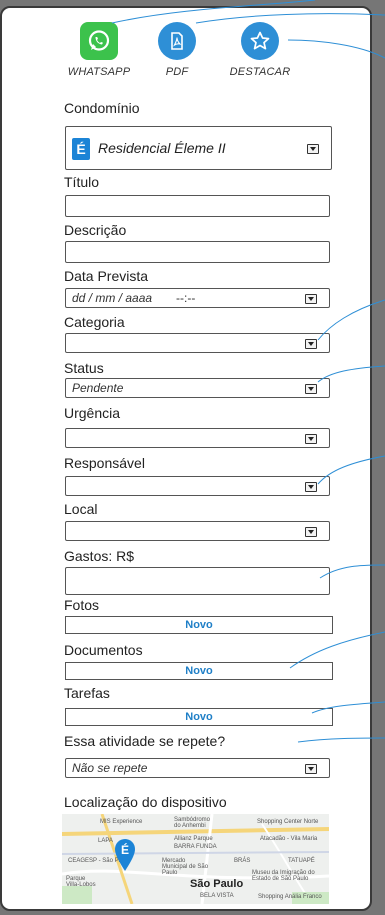 The height and width of the screenshot is (915, 385). I want to click on map-label: Shopping Anália Franco, so click(290, 897).